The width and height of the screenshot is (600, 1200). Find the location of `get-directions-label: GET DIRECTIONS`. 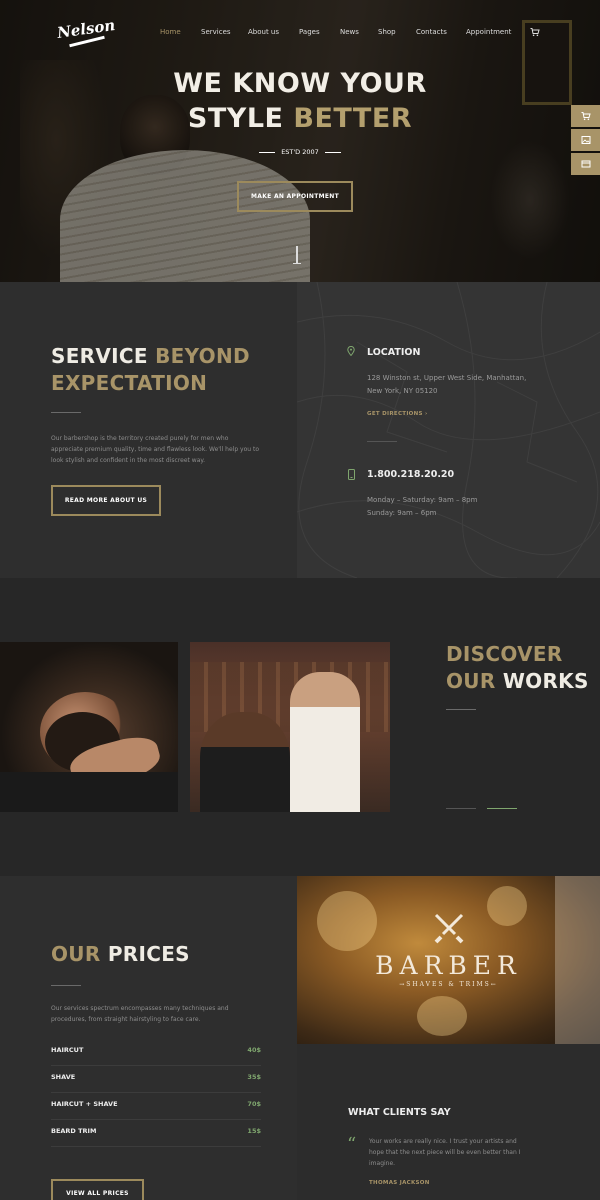

get-directions-label: GET DIRECTIONS is located at coordinates (395, 414).